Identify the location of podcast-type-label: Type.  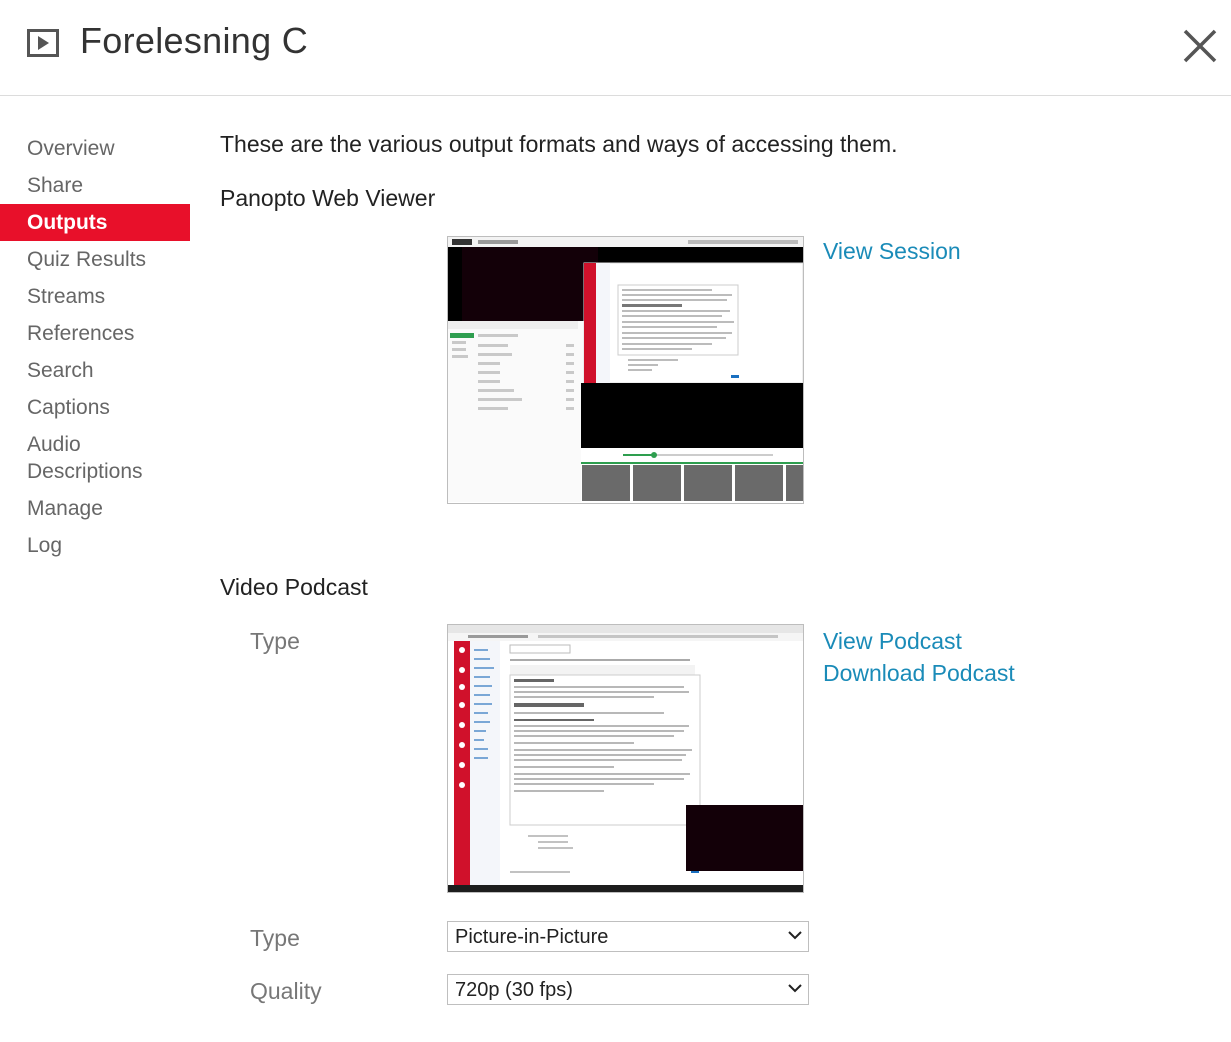
(275, 641).